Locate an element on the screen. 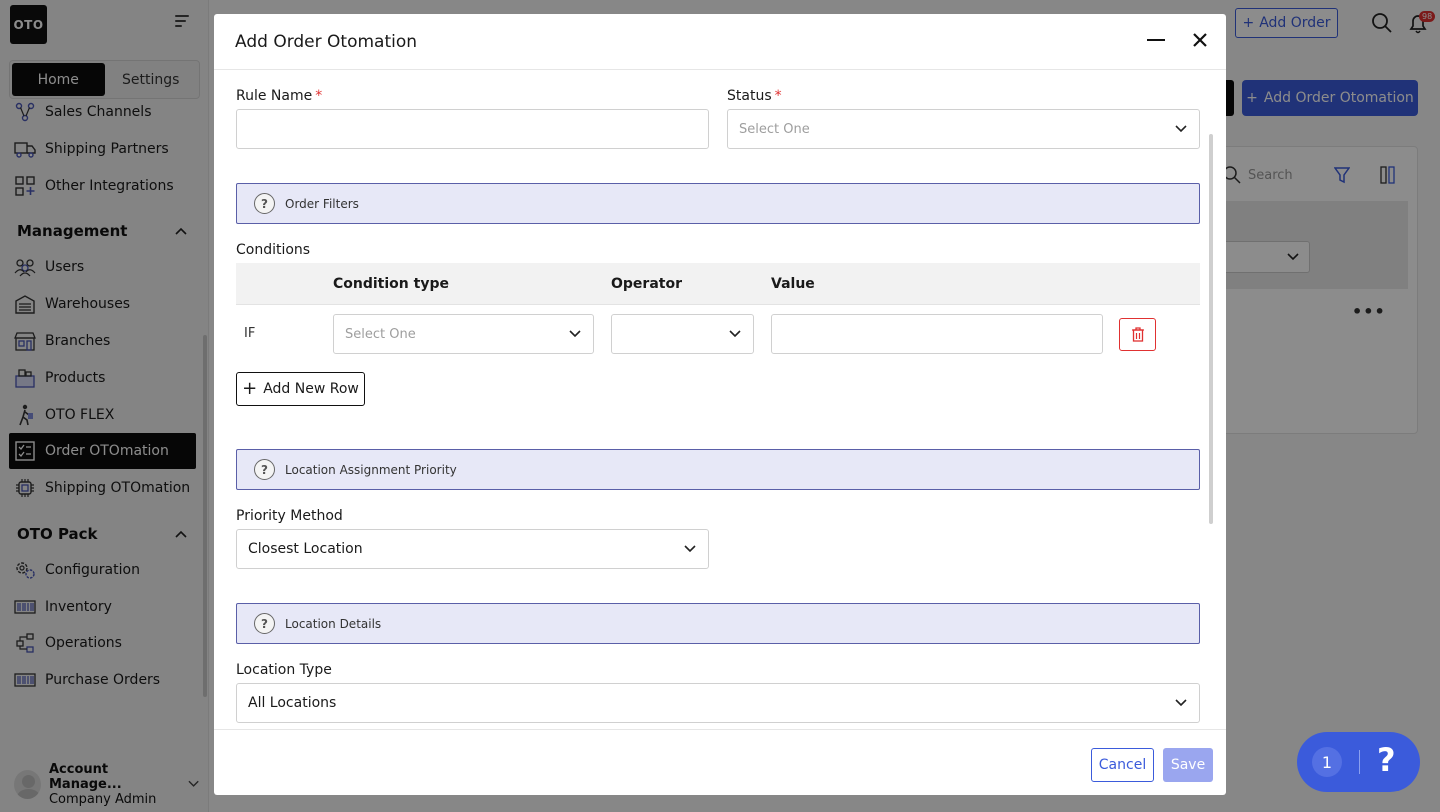  plus-icon: + is located at coordinates (250, 388).